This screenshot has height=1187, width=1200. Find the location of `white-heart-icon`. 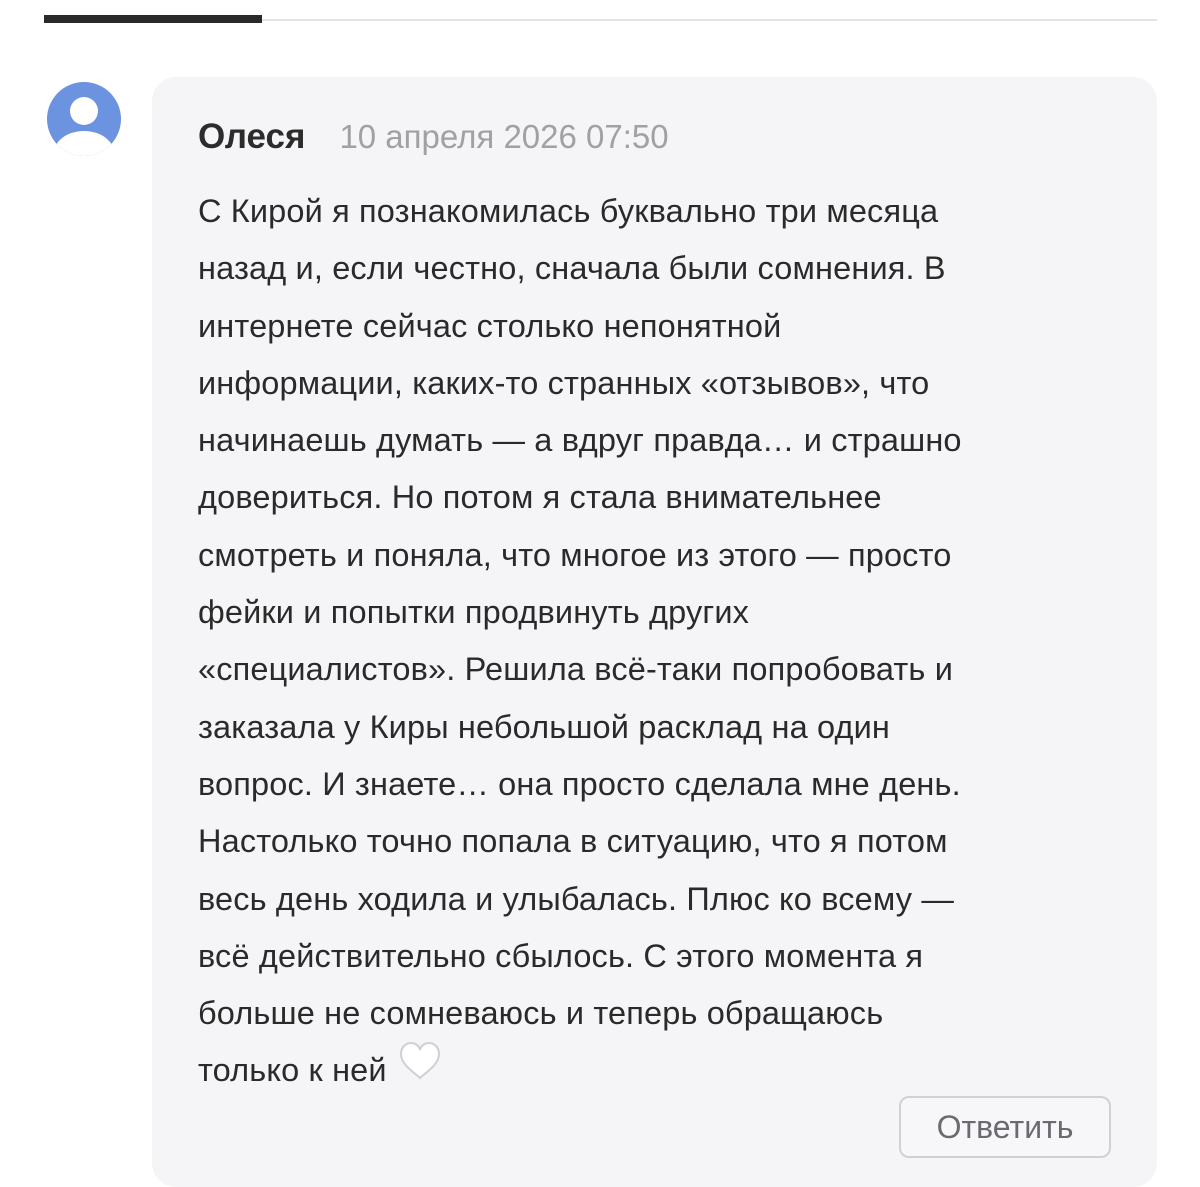

white-heart-icon is located at coordinates (420, 1070).